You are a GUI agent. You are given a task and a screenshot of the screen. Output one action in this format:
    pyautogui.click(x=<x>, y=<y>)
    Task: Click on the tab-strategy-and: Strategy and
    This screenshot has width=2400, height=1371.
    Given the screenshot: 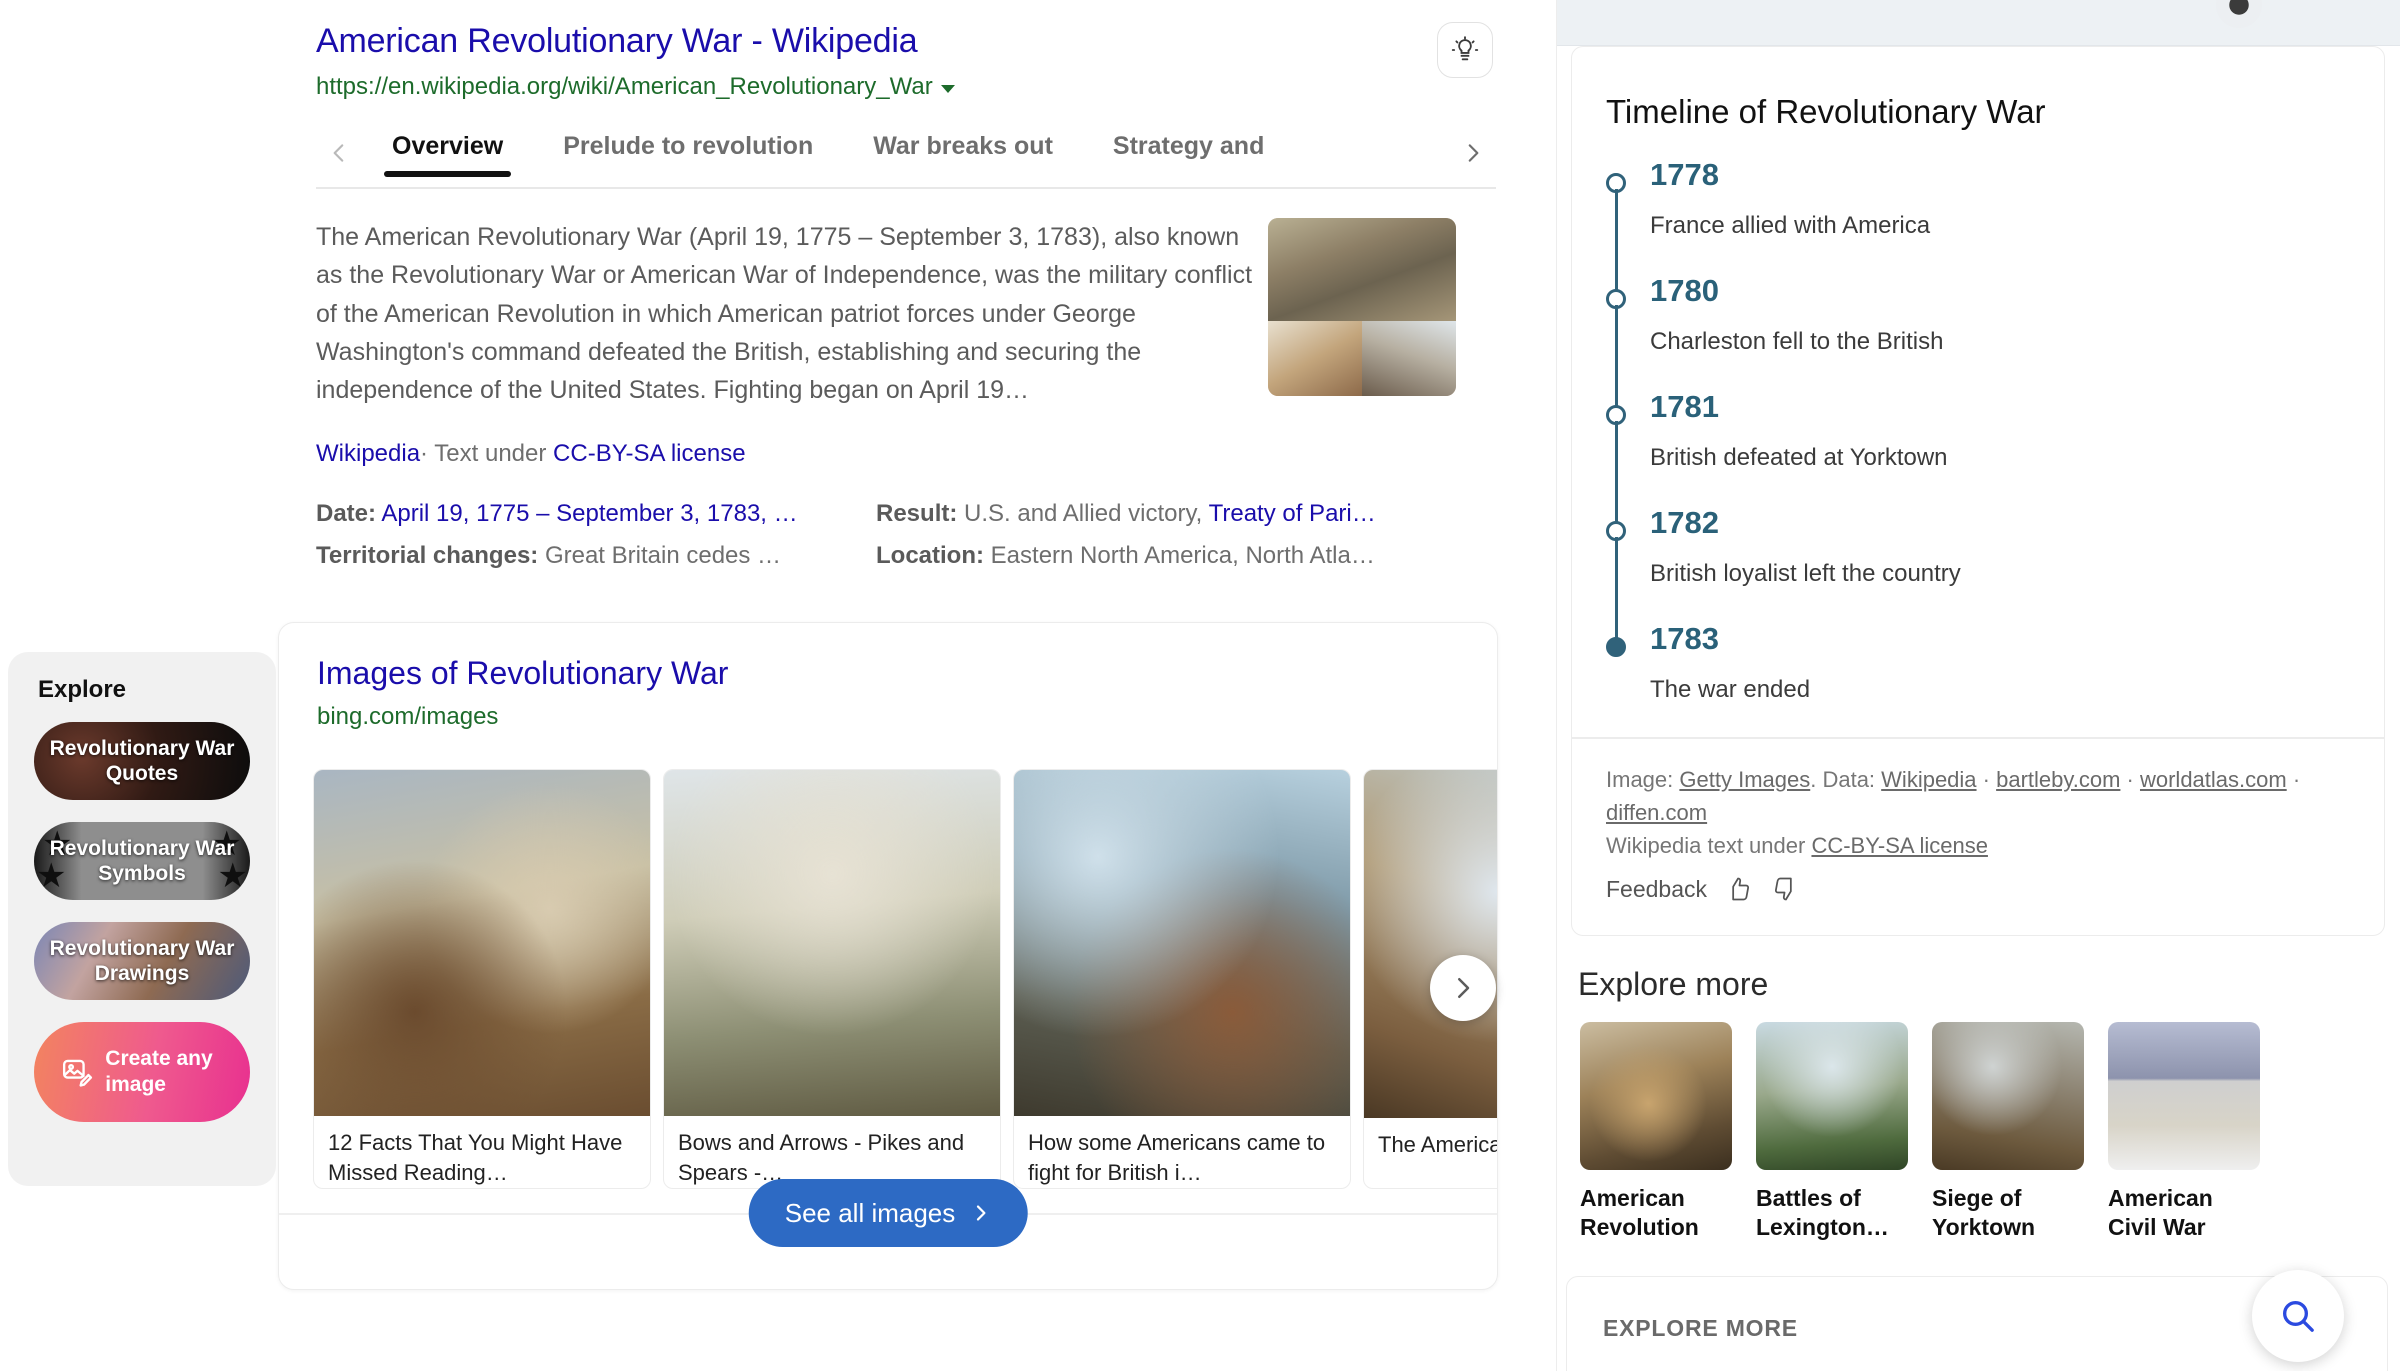 What is the action you would take?
    pyautogui.click(x=1188, y=151)
    